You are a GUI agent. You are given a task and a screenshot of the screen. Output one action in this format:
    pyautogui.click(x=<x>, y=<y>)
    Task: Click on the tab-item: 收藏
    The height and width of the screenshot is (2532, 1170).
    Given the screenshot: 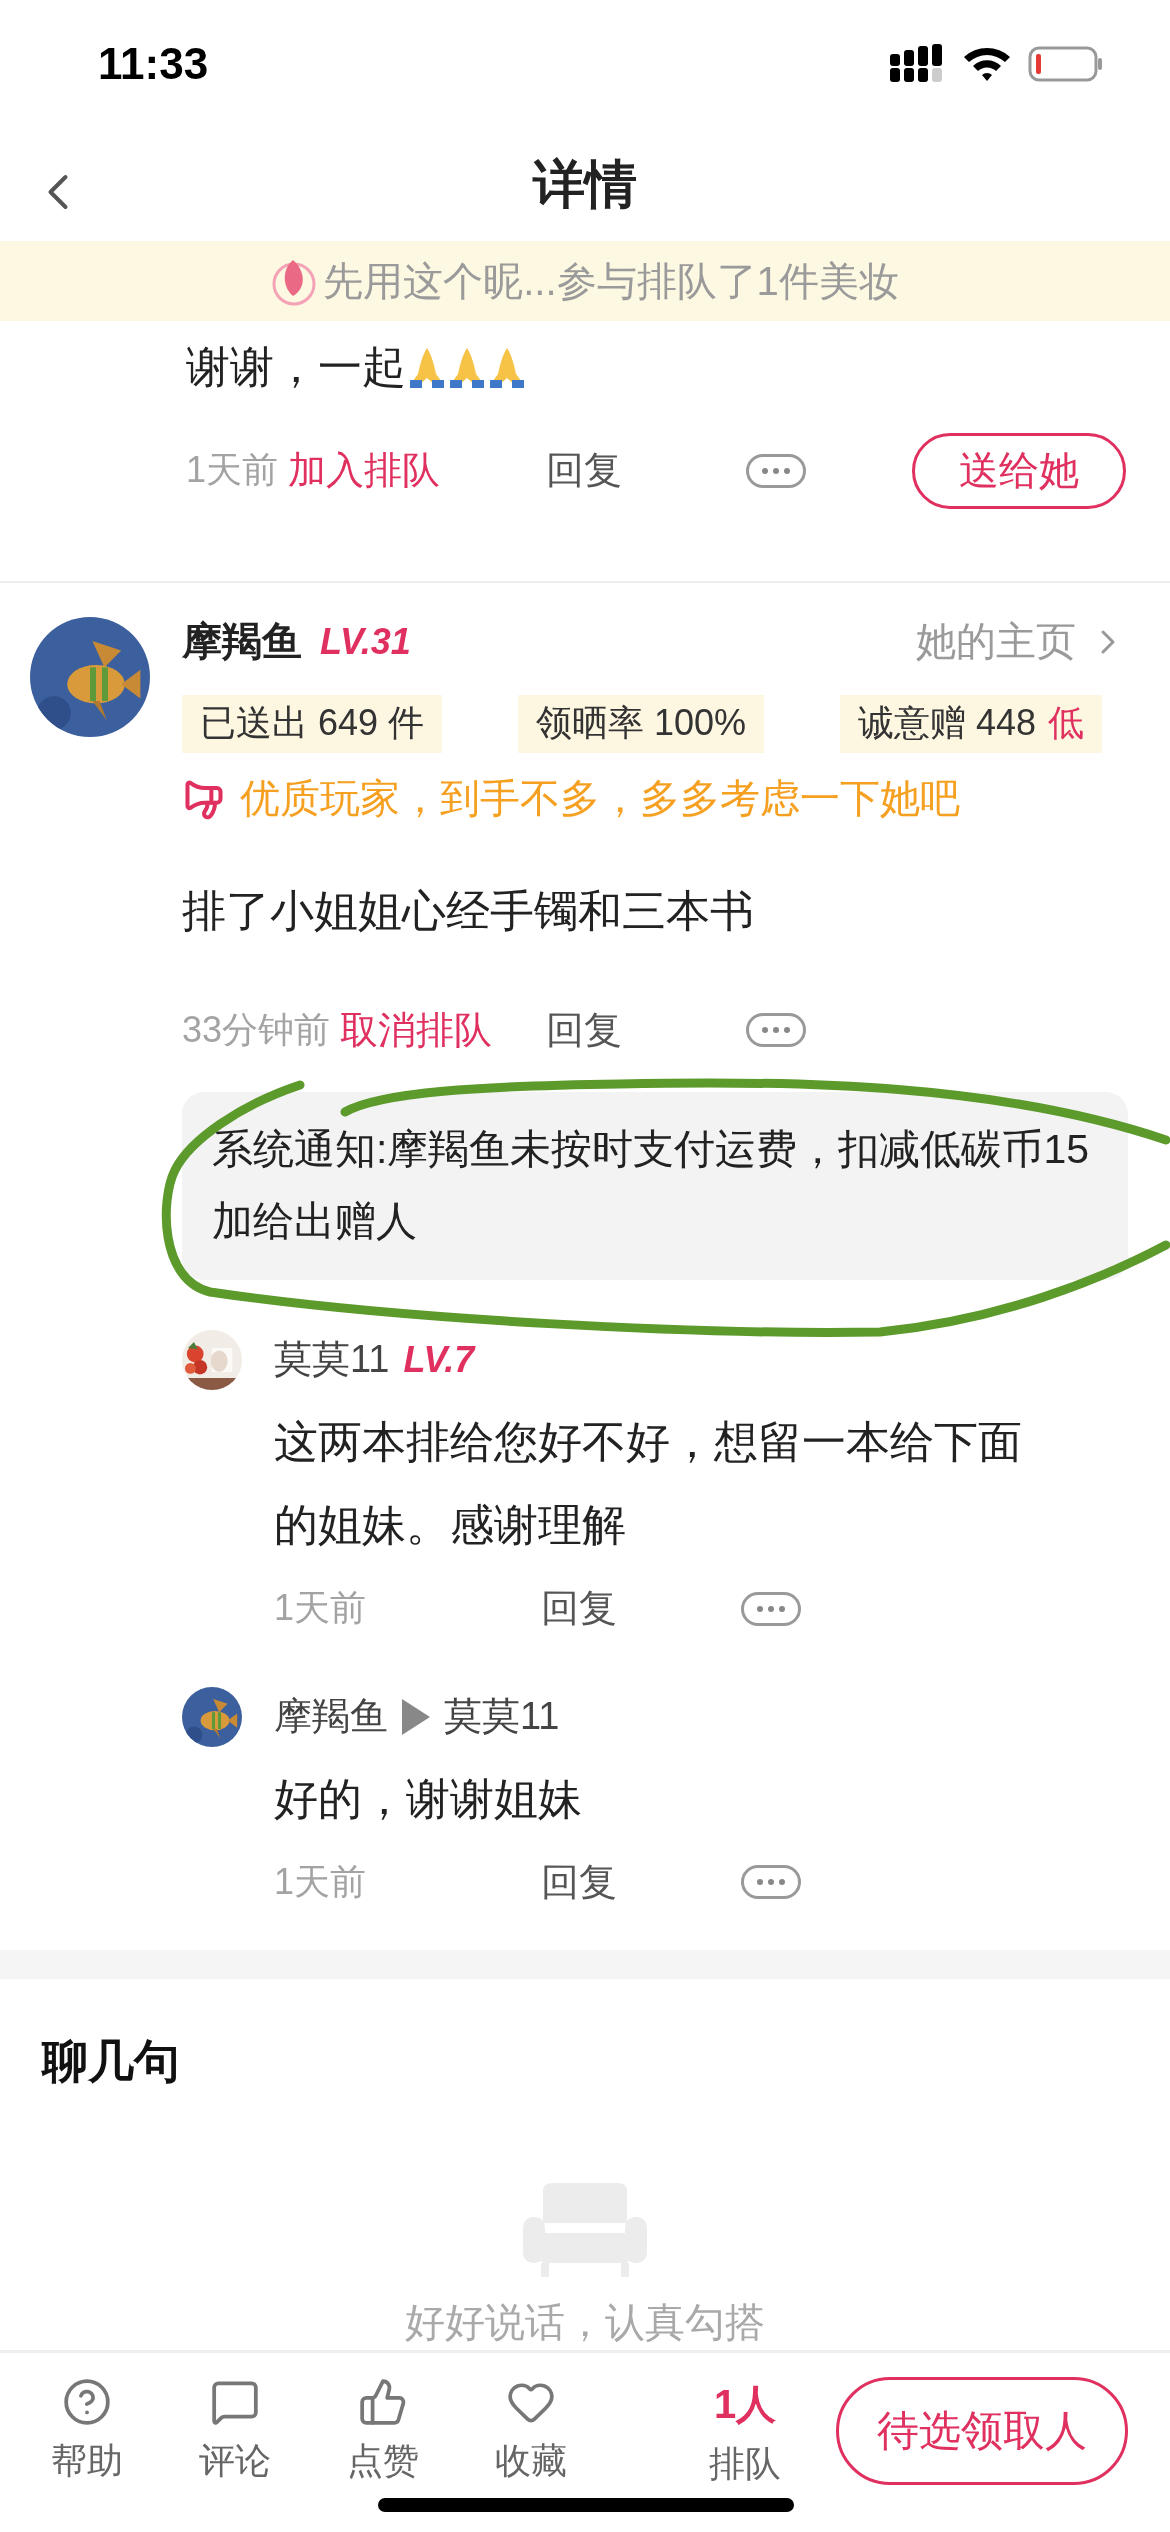 What is the action you would take?
    pyautogui.click(x=531, y=2431)
    